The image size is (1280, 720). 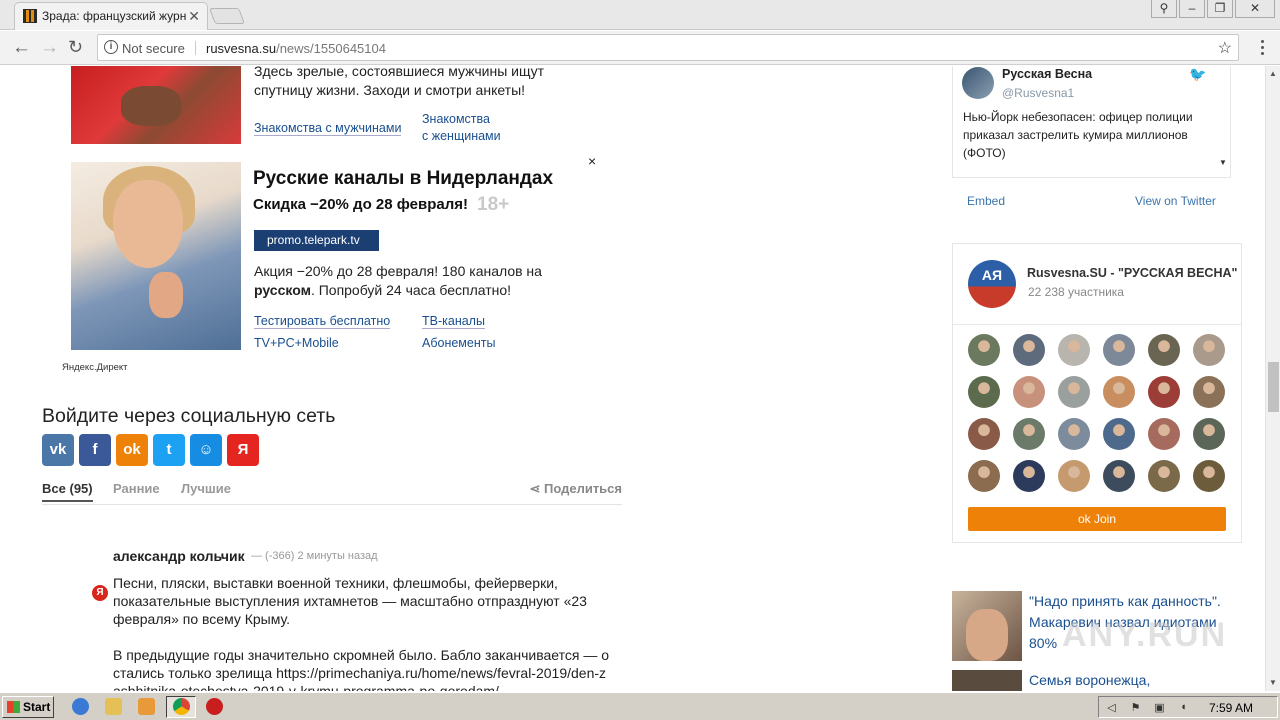 I want to click on flag-tray-icon: ⚑, so click(x=1135, y=707).